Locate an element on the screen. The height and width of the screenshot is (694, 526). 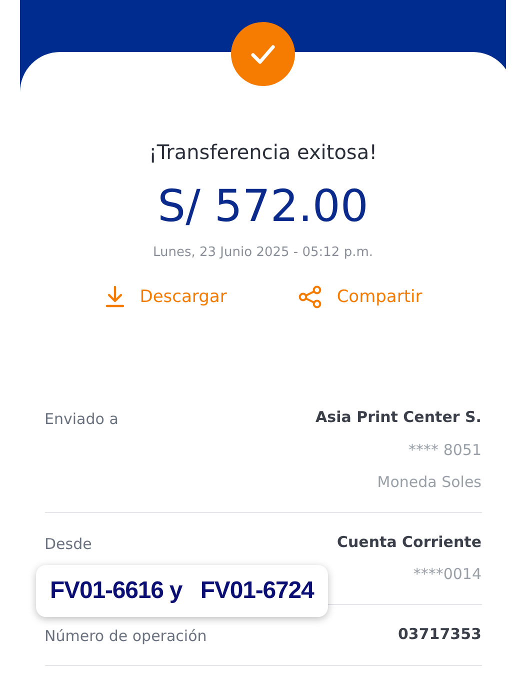
detail-value: Asia Print Center S. is located at coordinates (399, 417).